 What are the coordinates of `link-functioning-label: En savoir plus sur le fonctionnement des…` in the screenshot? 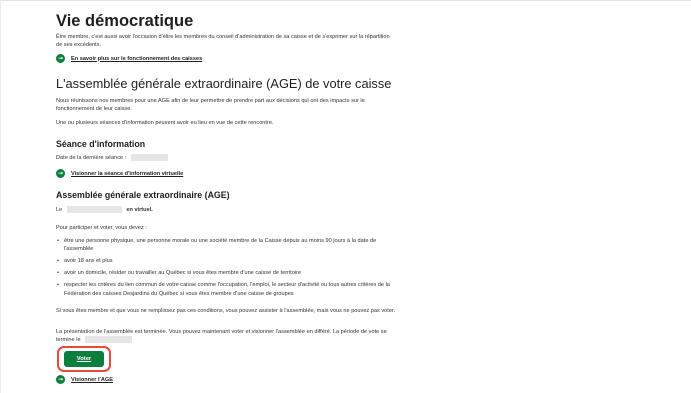 It's located at (136, 59).